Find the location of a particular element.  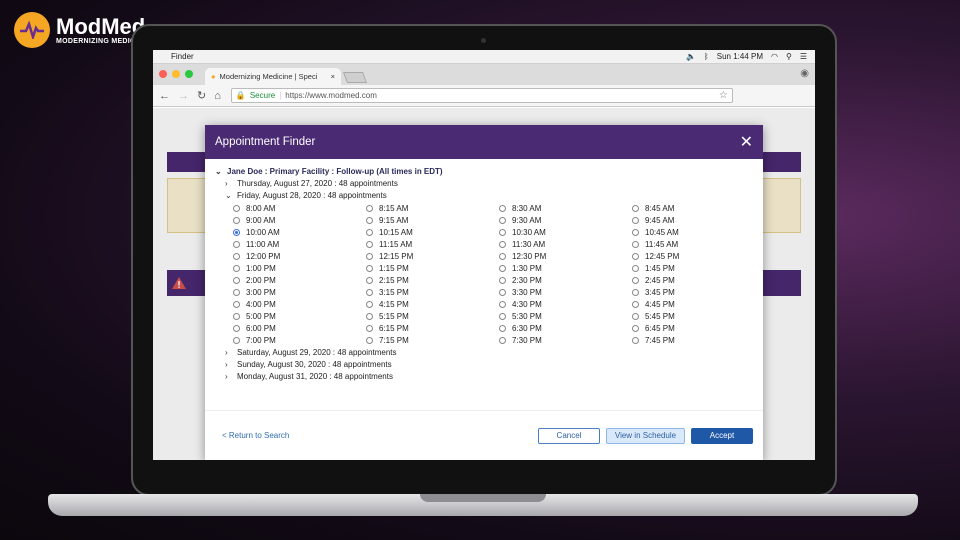

time-slot: 8:45 AM is located at coordinates (698, 208).